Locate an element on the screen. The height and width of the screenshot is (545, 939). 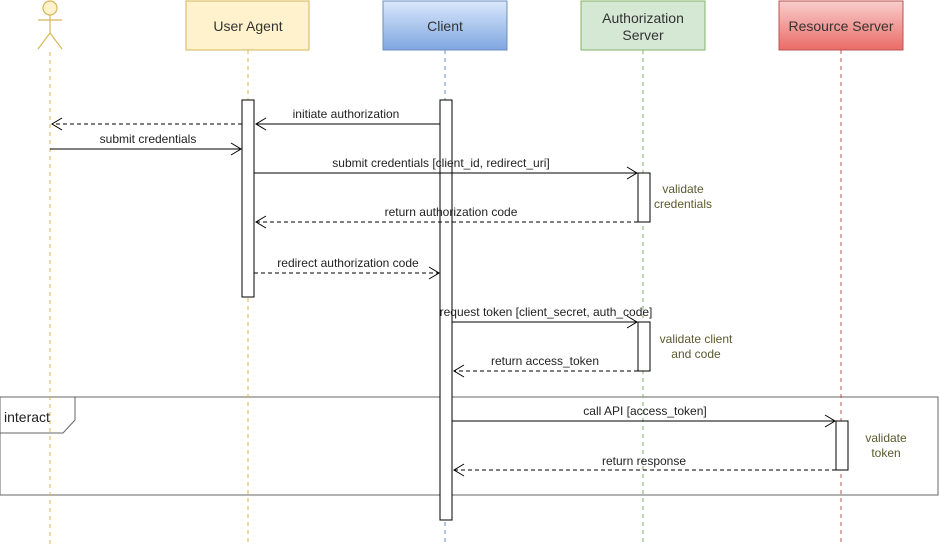
participant-label: Resource Server is located at coordinates (840, 26).